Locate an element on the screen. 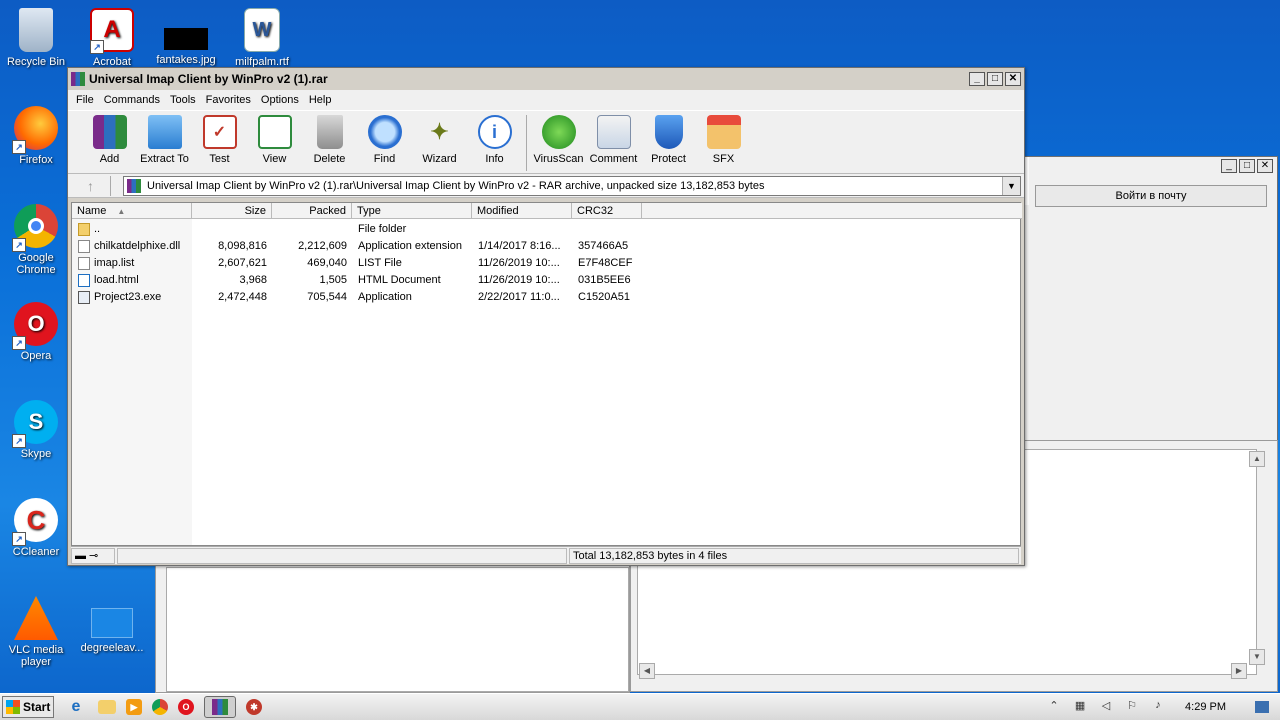 Image resolution: width=1280 pixels, height=720 pixels. info-button: i Info is located at coordinates (494, 140).